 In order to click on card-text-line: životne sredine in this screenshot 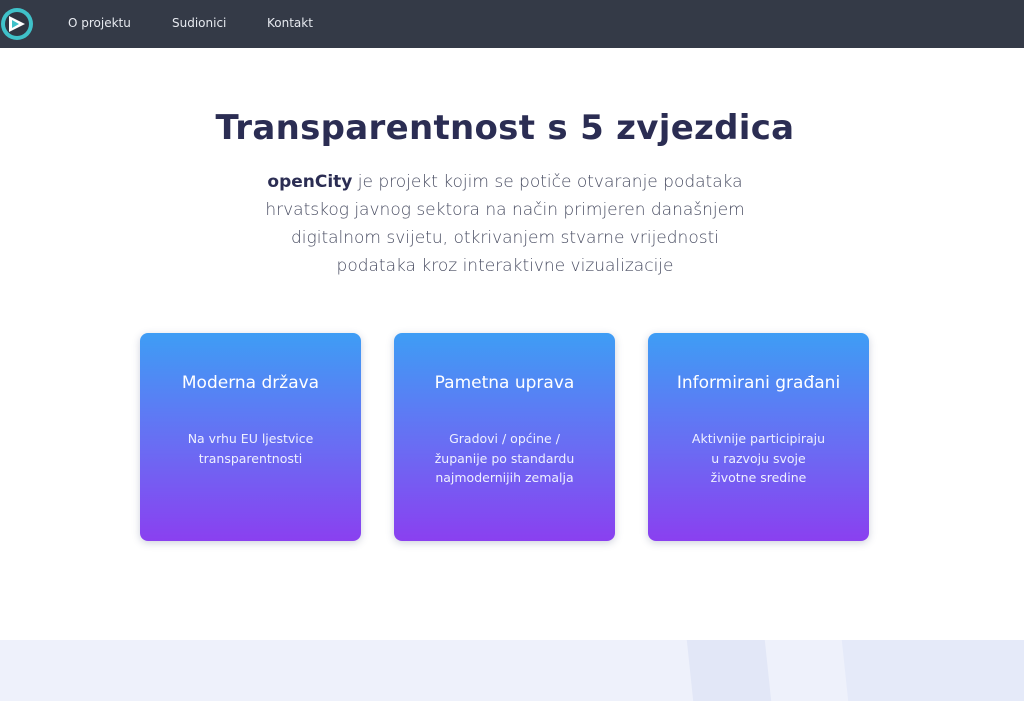, I will do `click(758, 477)`.